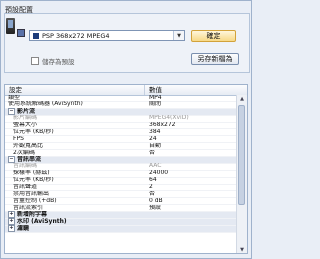  I want to click on property-value: 368x272, so click(191, 125).